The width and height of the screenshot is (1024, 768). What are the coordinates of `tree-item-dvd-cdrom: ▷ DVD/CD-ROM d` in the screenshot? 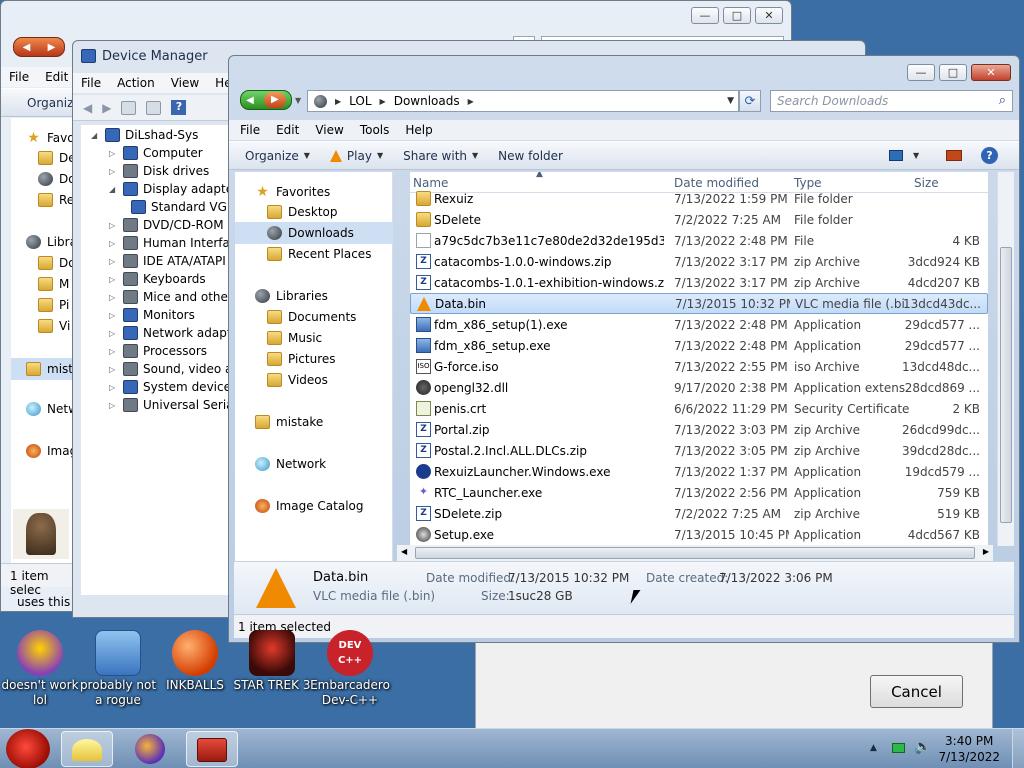 It's located at (172, 225).